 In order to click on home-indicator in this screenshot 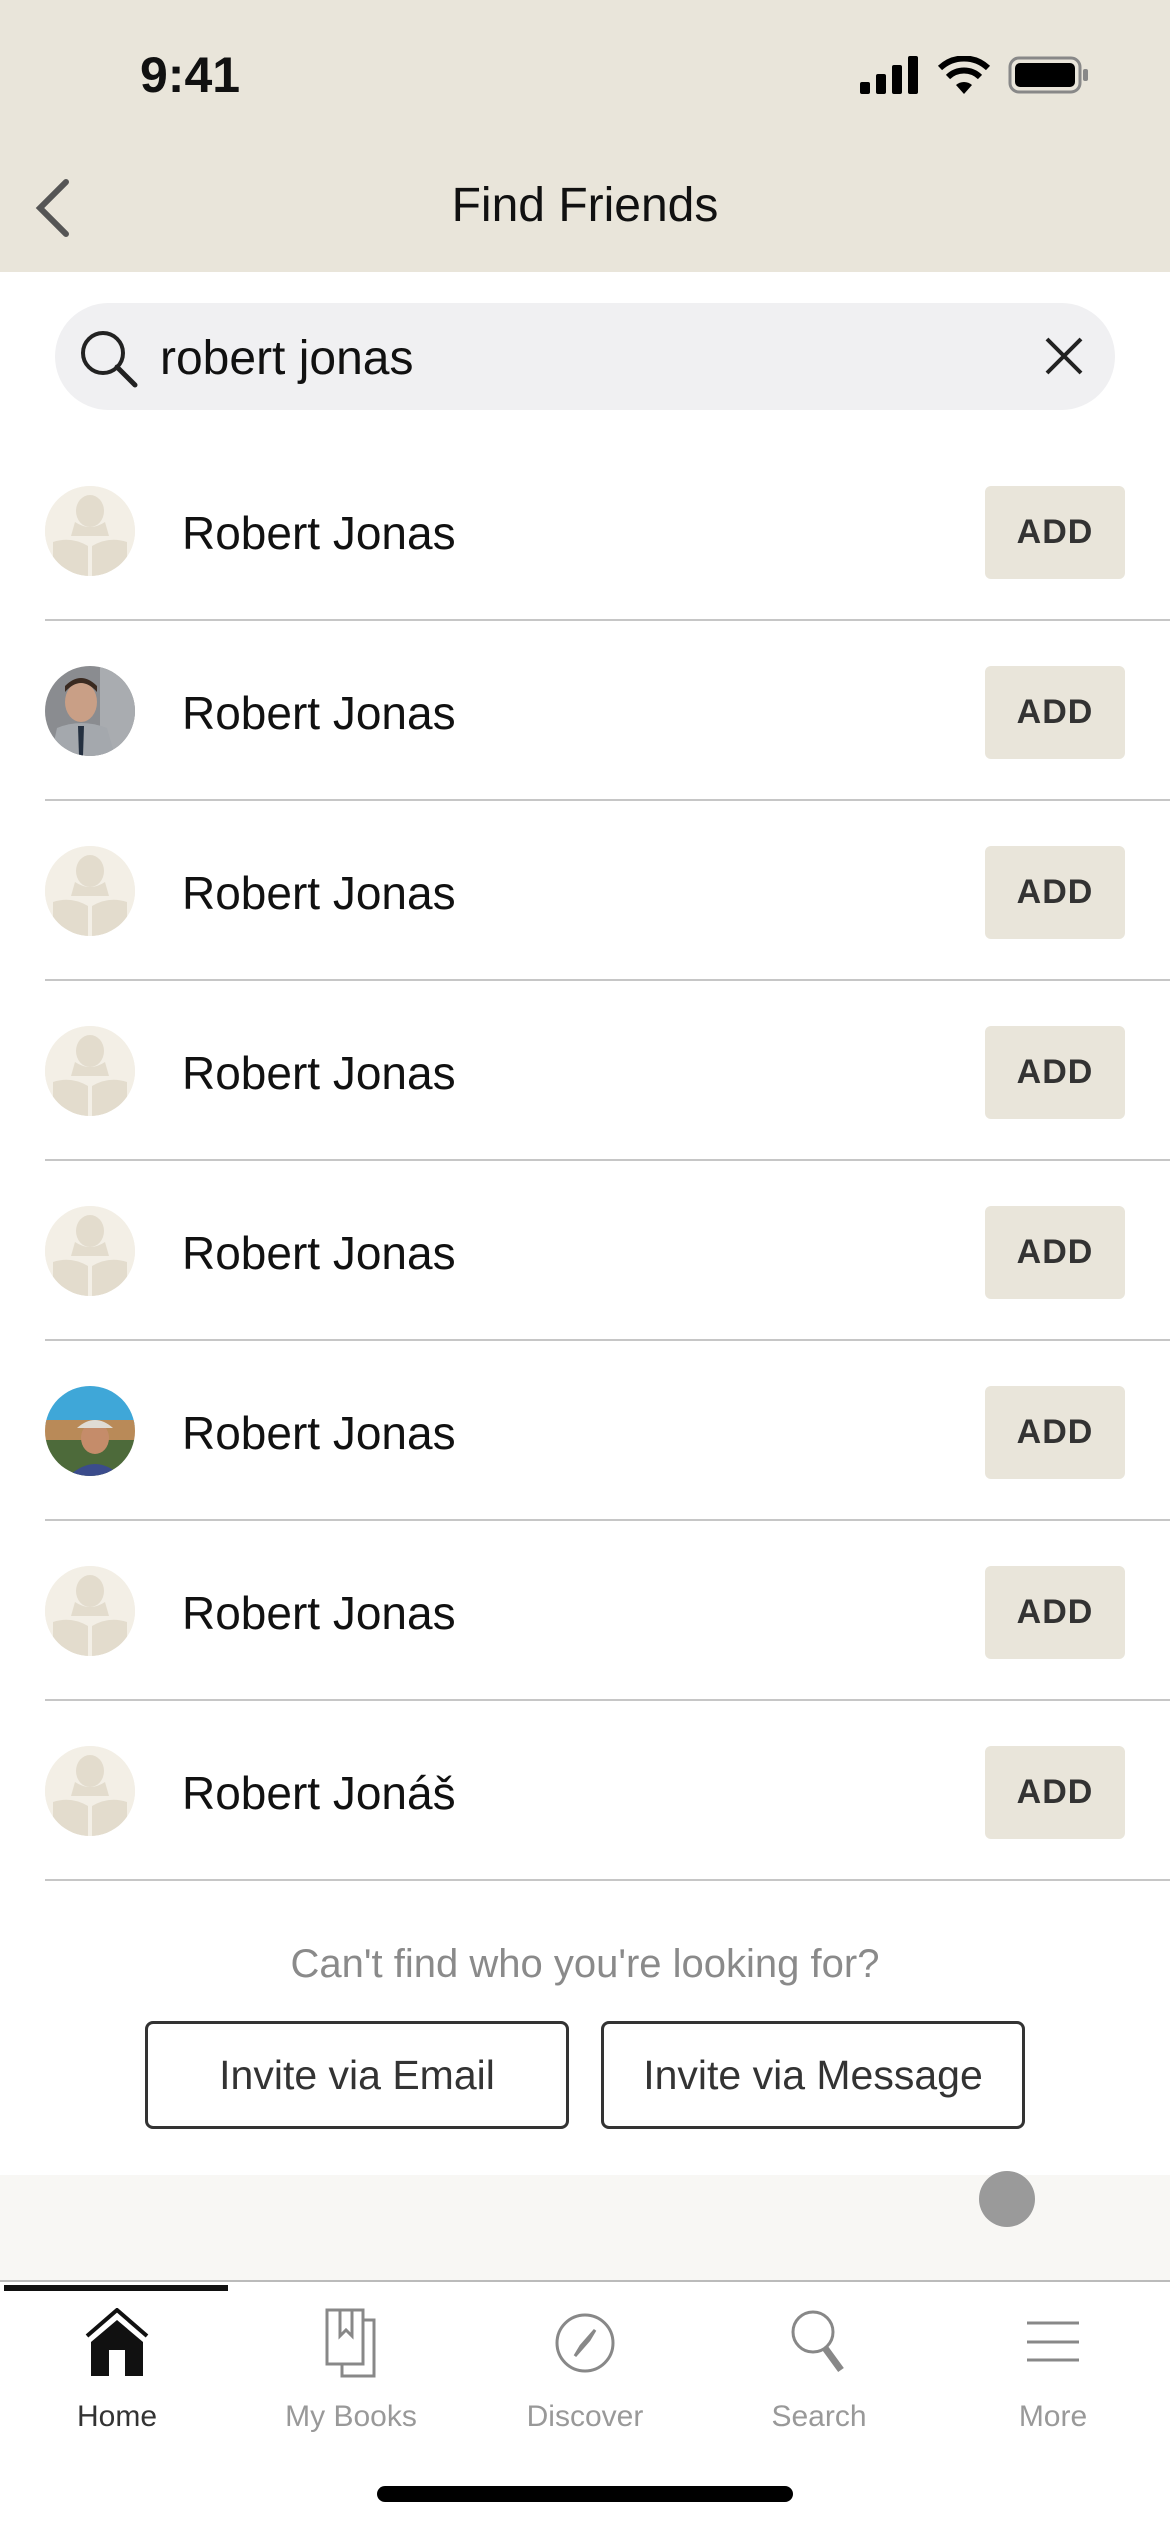, I will do `click(585, 2494)`.